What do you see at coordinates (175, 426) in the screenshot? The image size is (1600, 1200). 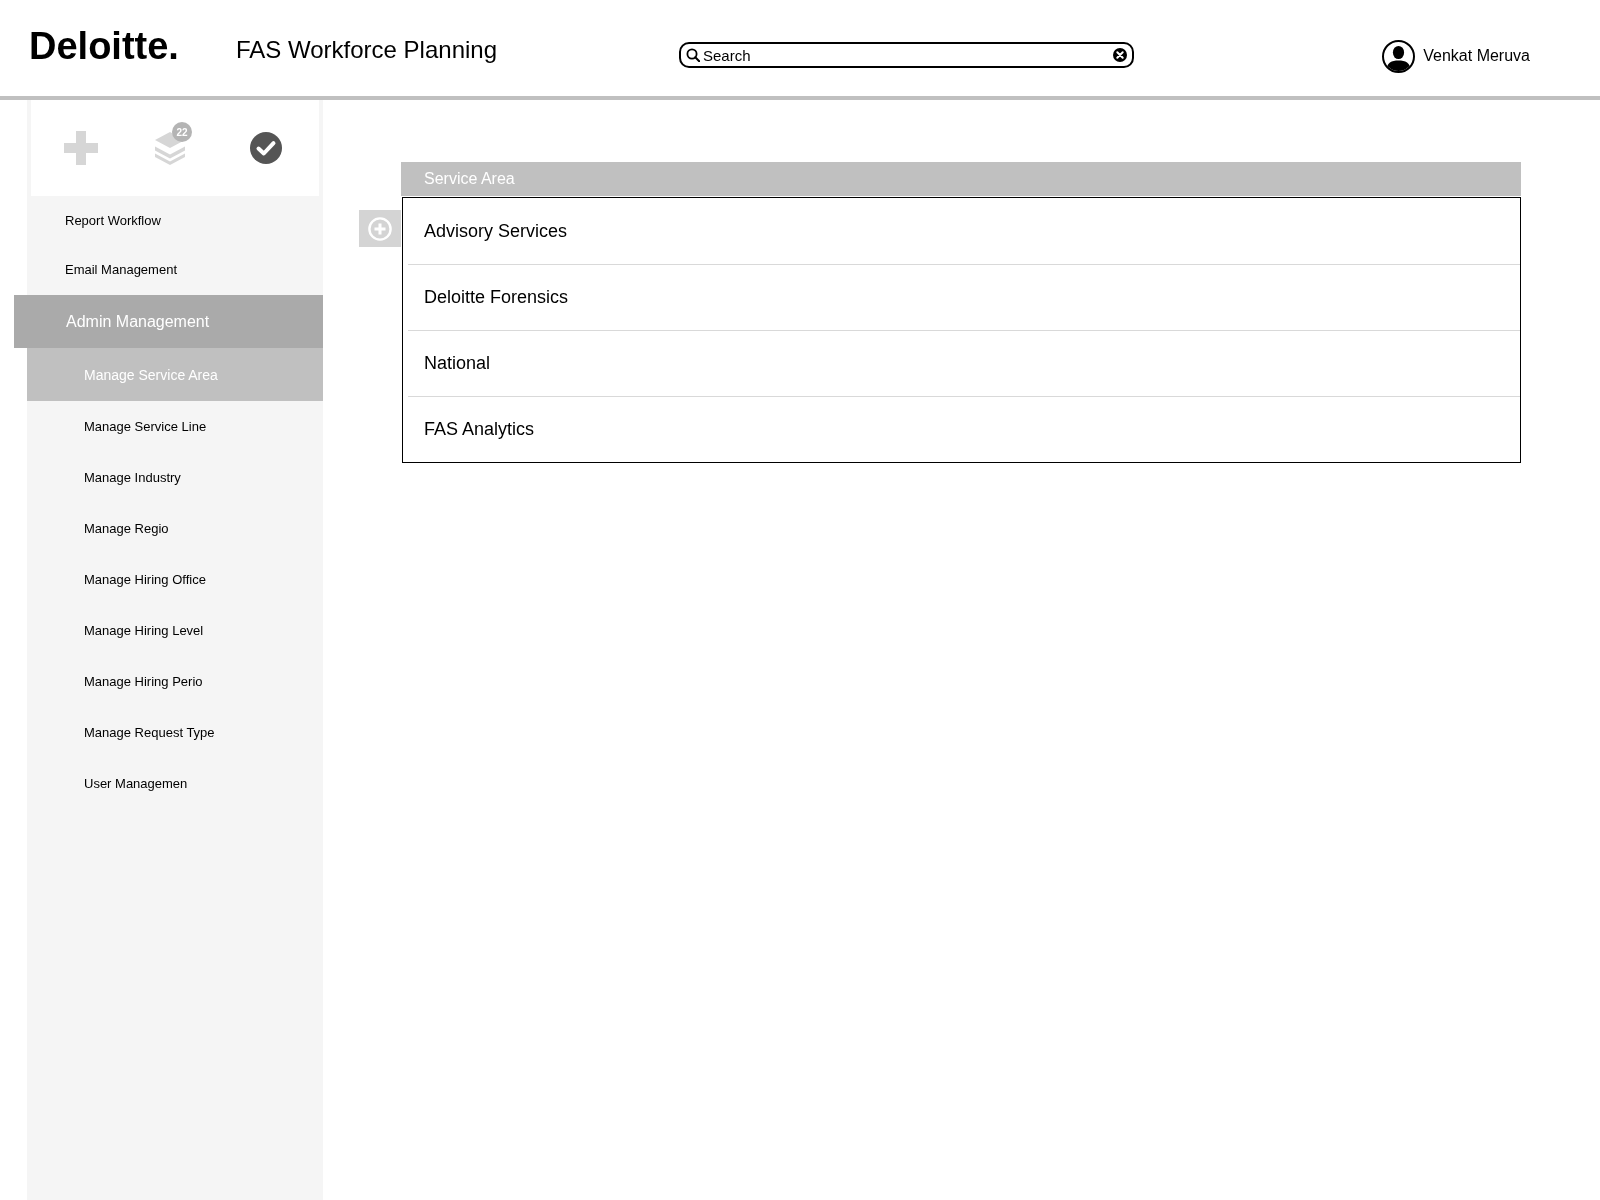 I see `nav-subitem: Manage Service Line` at bounding box center [175, 426].